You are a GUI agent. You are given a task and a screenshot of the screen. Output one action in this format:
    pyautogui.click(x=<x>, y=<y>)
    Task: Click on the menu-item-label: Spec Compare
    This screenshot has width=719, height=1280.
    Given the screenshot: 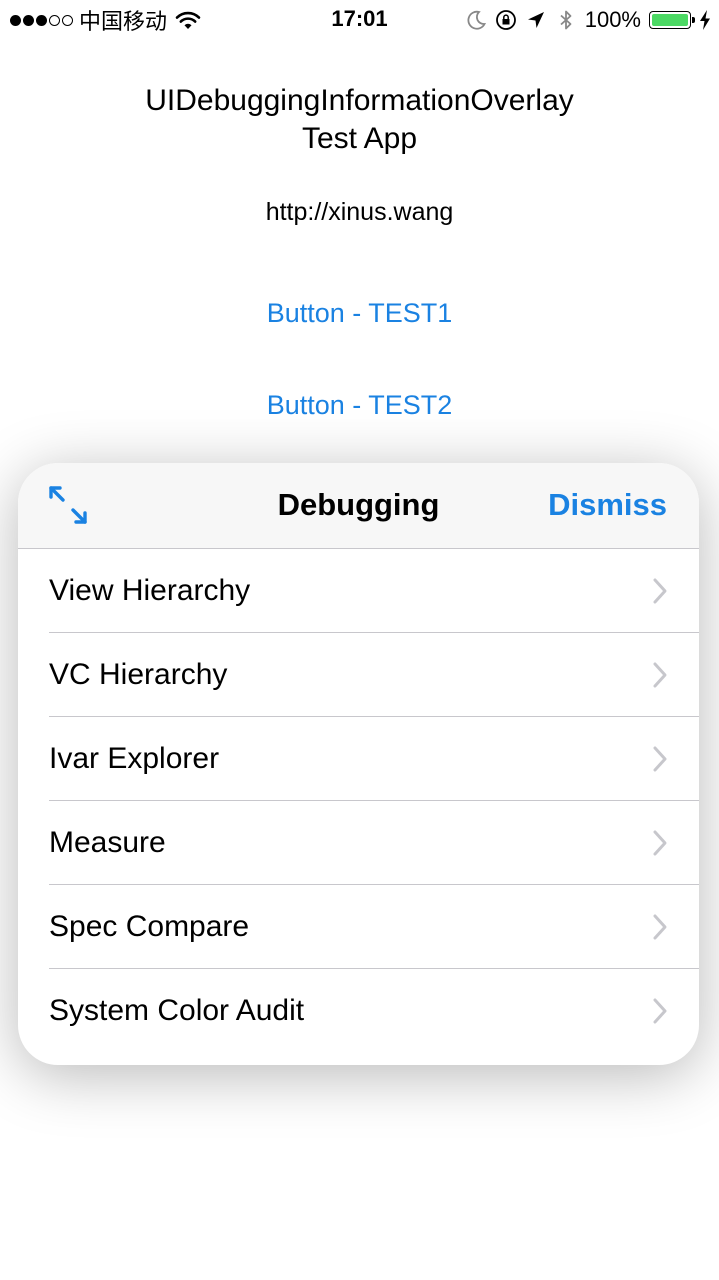 What is the action you would take?
    pyautogui.click(x=149, y=926)
    